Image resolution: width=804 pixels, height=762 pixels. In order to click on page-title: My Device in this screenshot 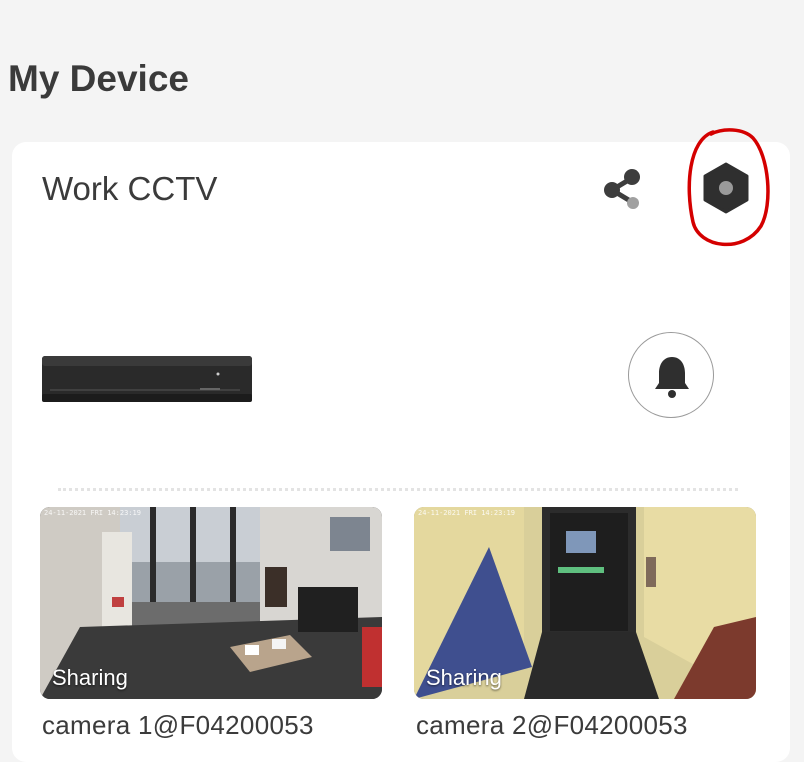, I will do `click(98, 78)`.